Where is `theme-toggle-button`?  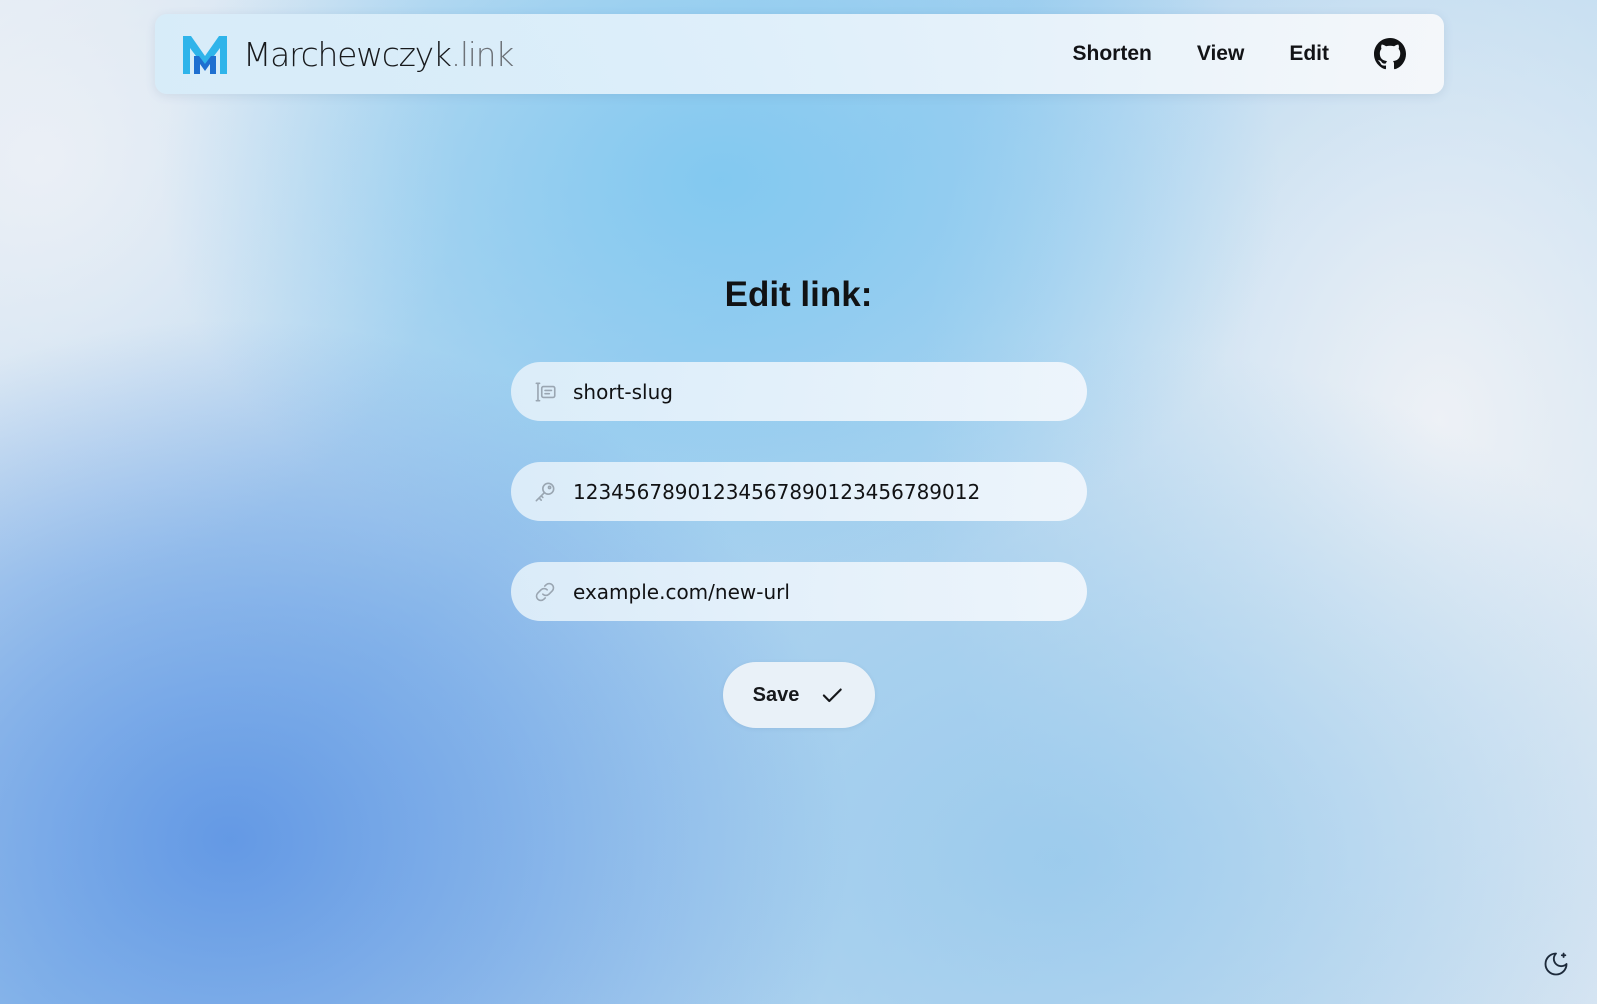
theme-toggle-button is located at coordinates (1556, 964).